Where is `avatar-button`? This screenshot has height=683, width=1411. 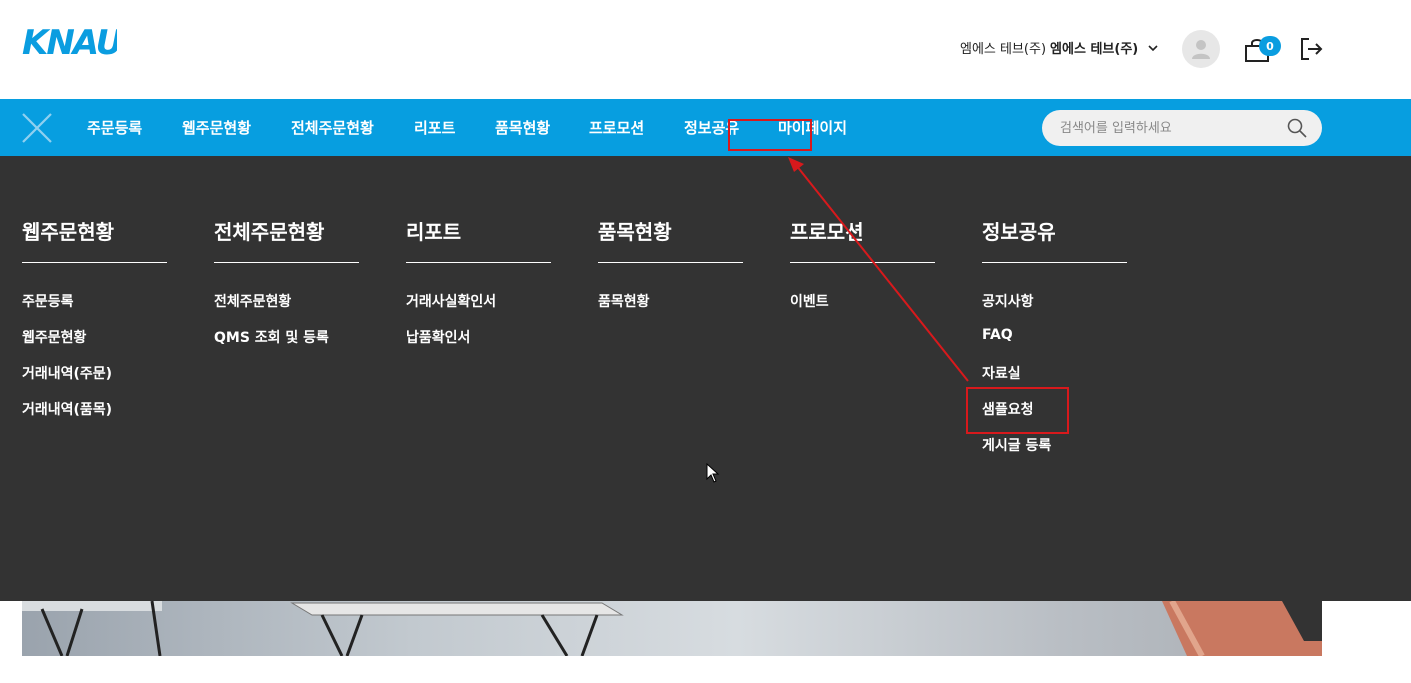
avatar-button is located at coordinates (1201, 49).